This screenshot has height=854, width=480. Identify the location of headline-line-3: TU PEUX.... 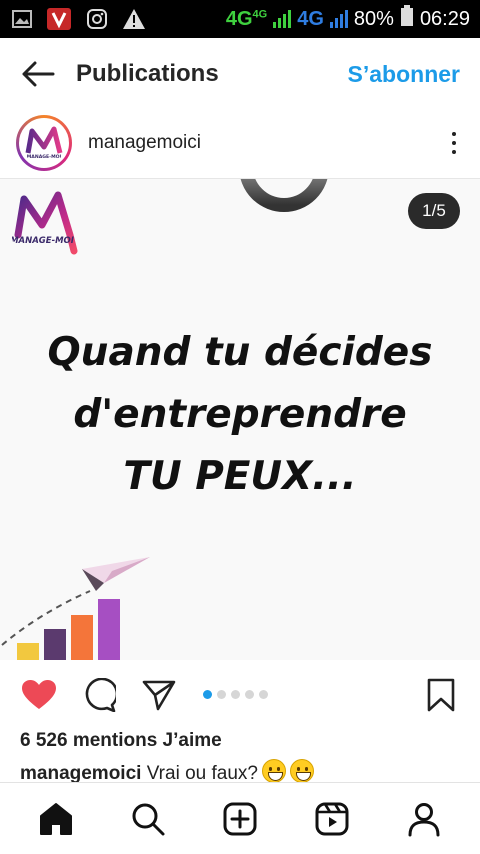
(240, 476).